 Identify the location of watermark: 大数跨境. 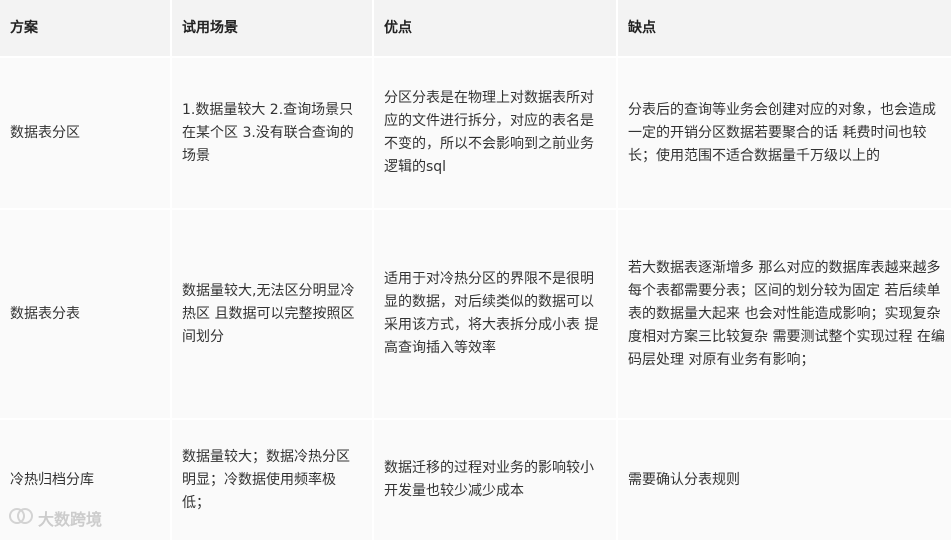
(55, 518).